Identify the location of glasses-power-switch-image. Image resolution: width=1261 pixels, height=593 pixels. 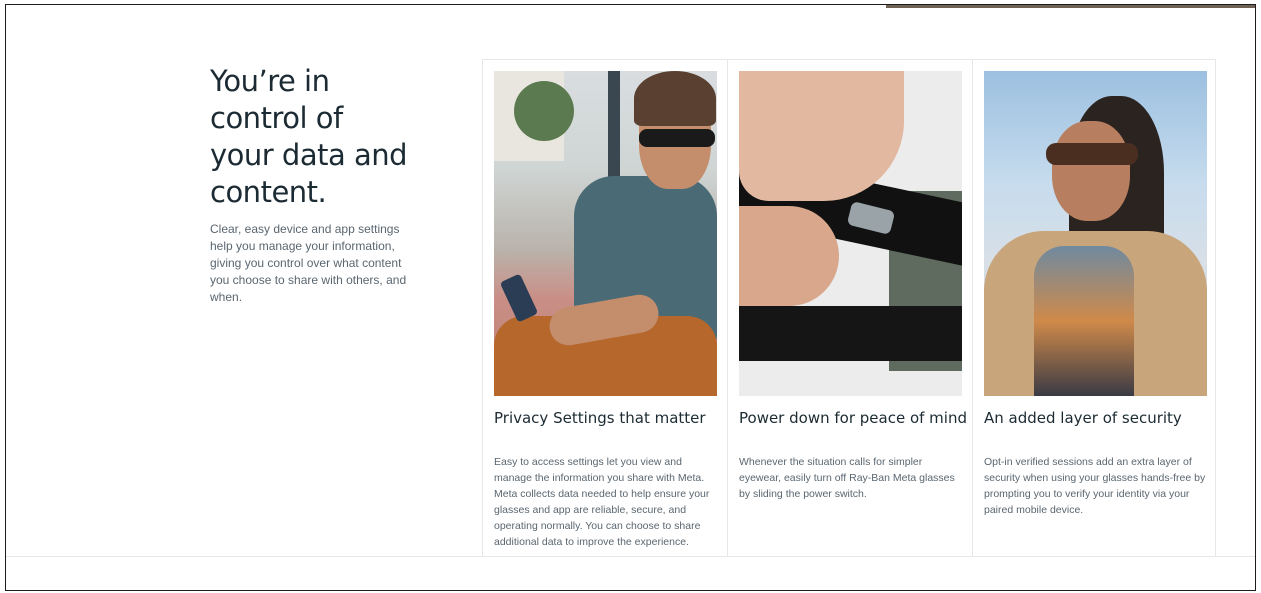
(850, 233).